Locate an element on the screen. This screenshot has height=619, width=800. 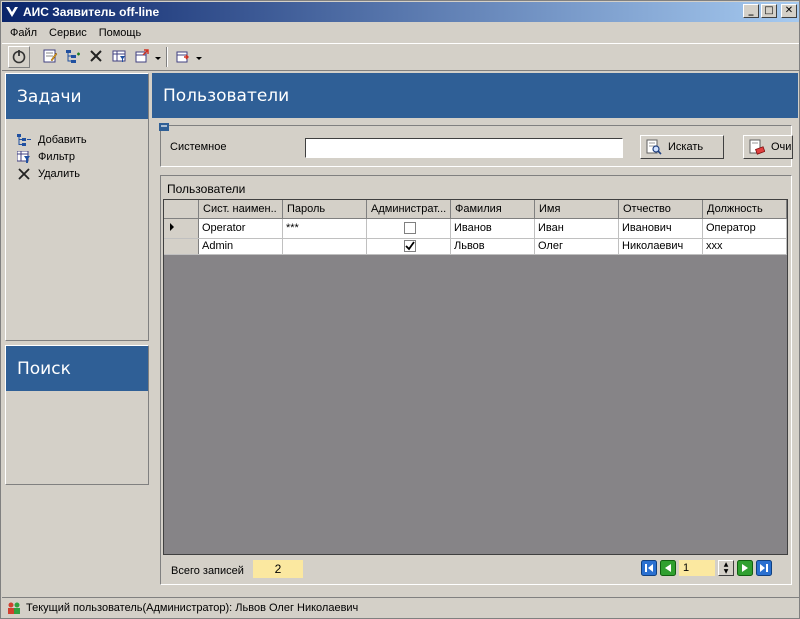
first-page-button is located at coordinates (649, 568).